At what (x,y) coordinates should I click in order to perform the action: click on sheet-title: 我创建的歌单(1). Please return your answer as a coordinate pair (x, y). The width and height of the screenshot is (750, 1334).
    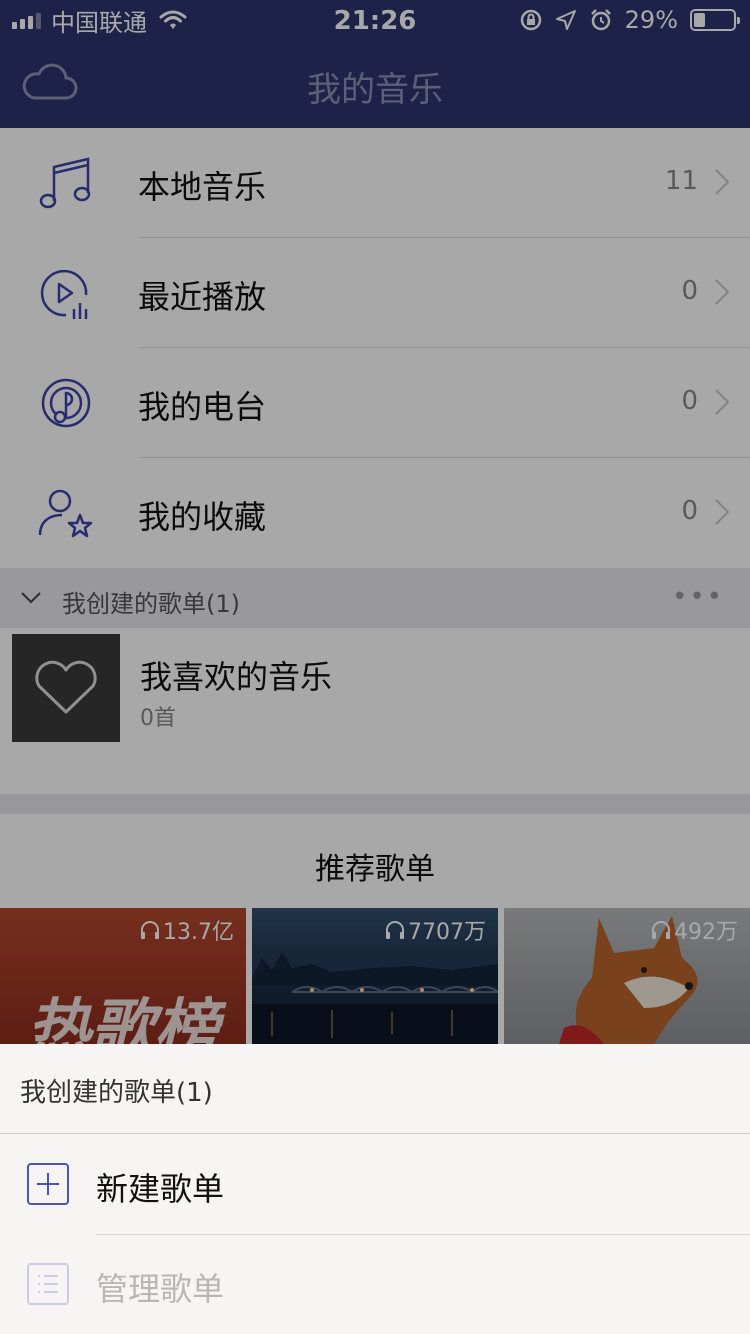
    Looking at the image, I should click on (116, 1093).